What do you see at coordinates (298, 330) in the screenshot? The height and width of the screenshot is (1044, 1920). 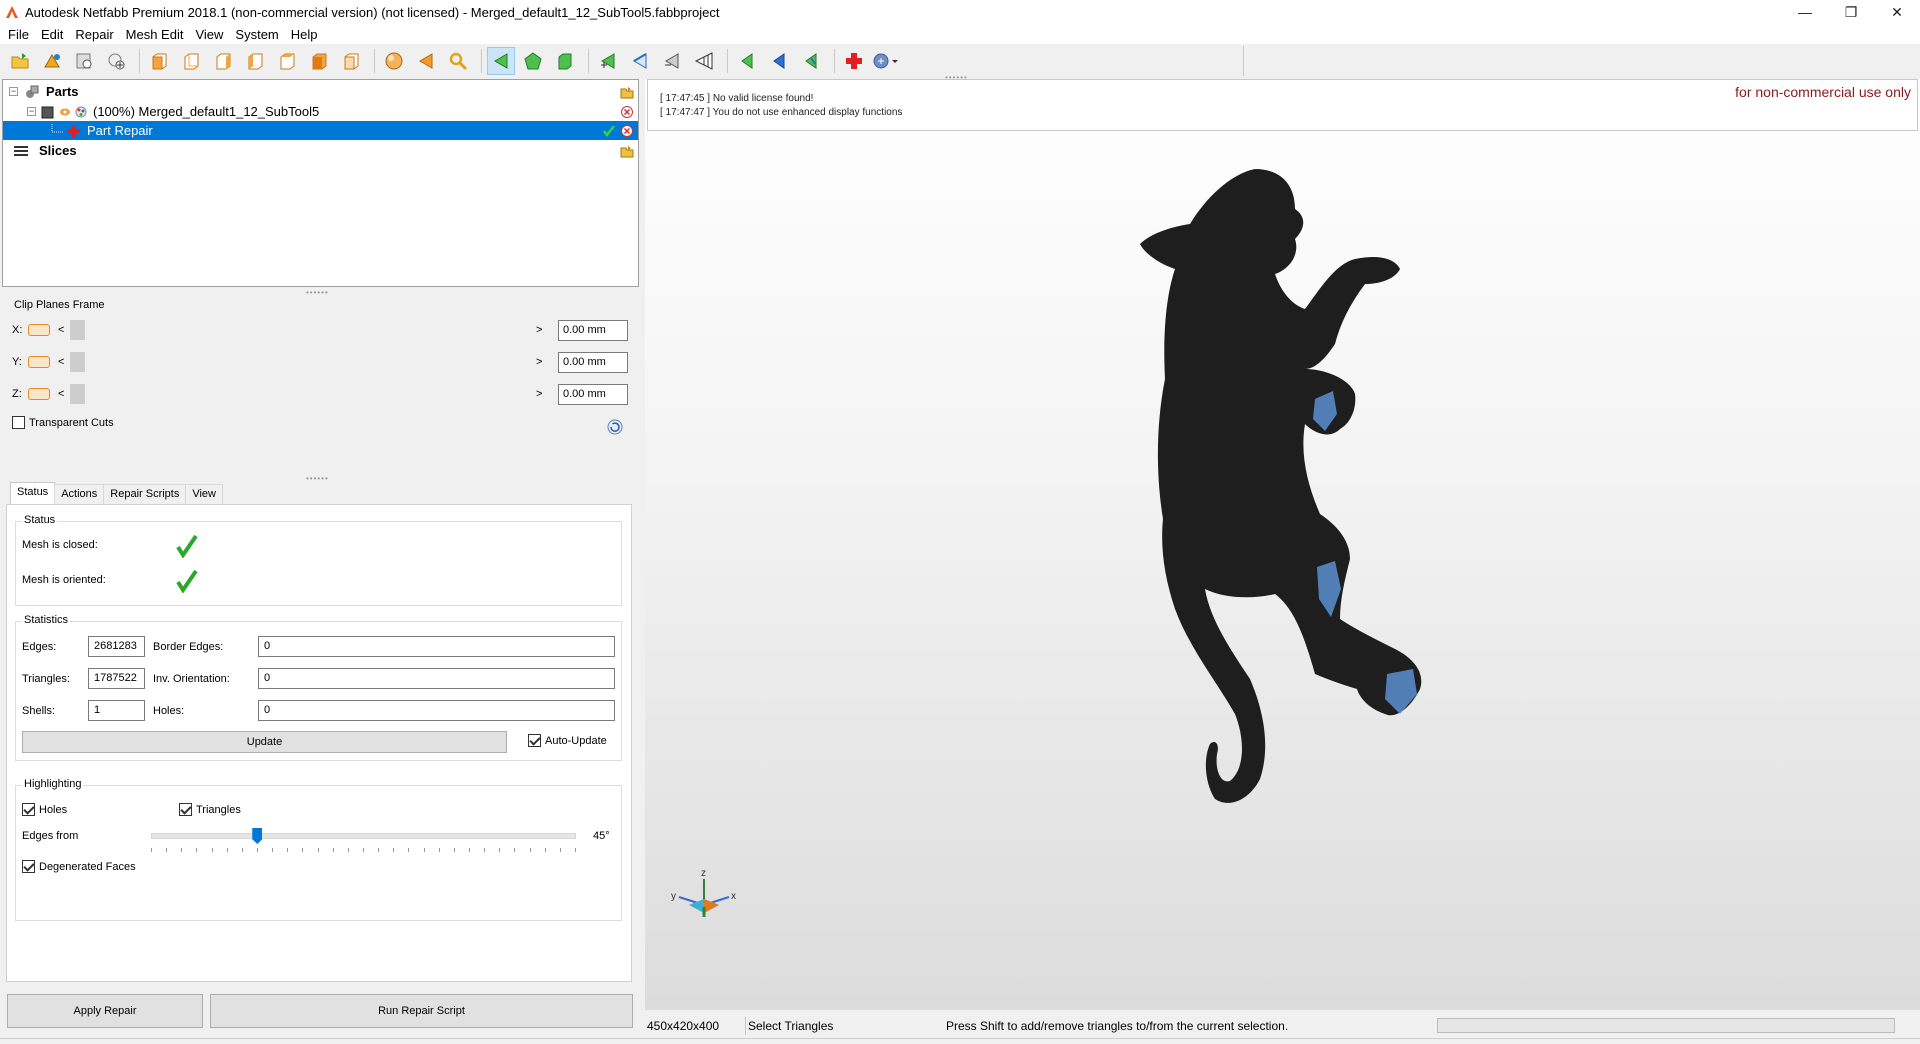 I see `clip-x-slider` at bounding box center [298, 330].